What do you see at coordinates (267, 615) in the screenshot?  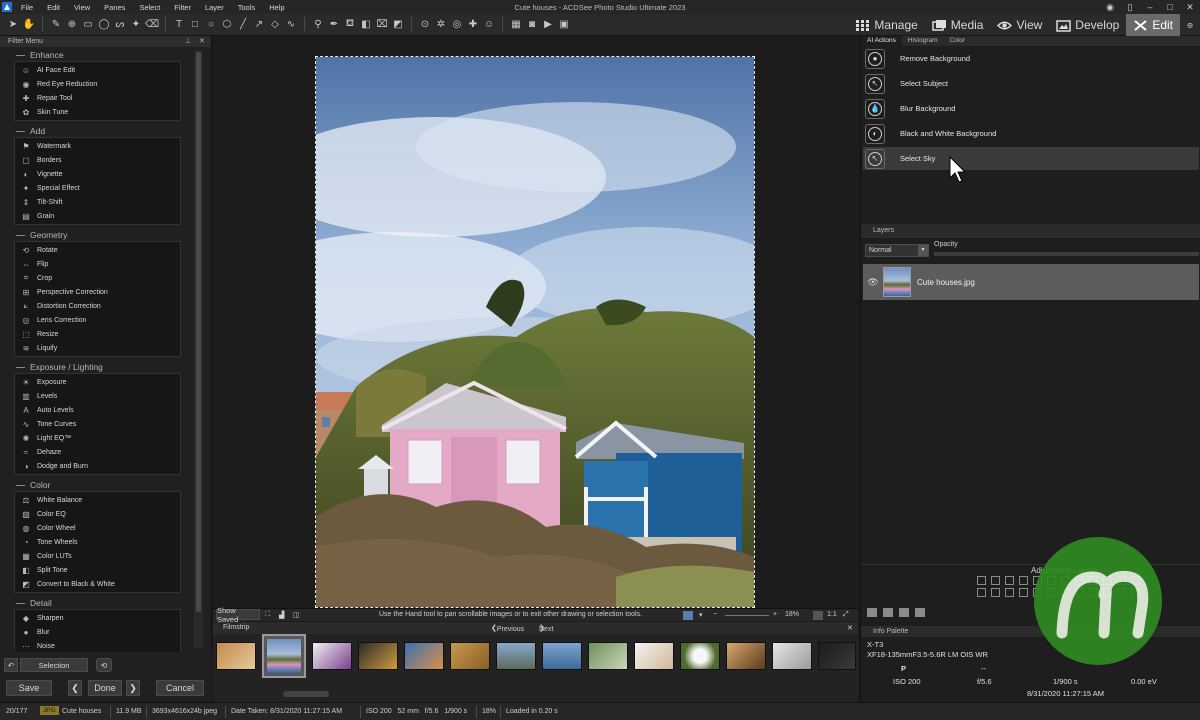 I see `fit-screen-icon: ⛶` at bounding box center [267, 615].